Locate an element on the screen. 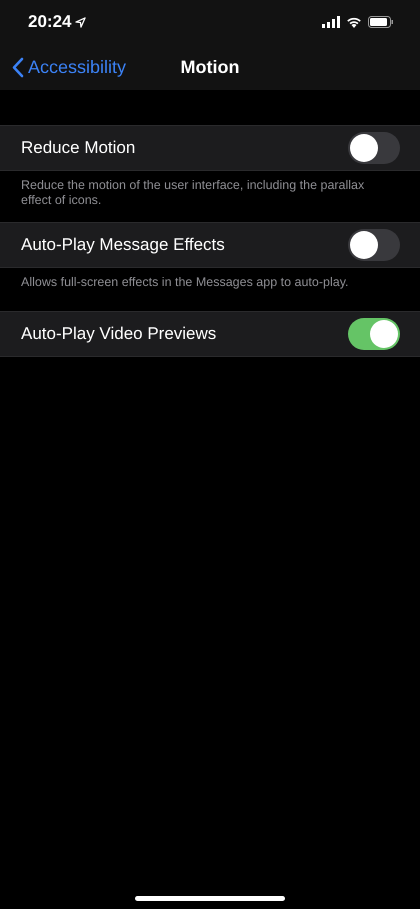  setting-description: Reduce the motion of the user interface, including the parallax effect of icons. is located at coordinates (193, 193).